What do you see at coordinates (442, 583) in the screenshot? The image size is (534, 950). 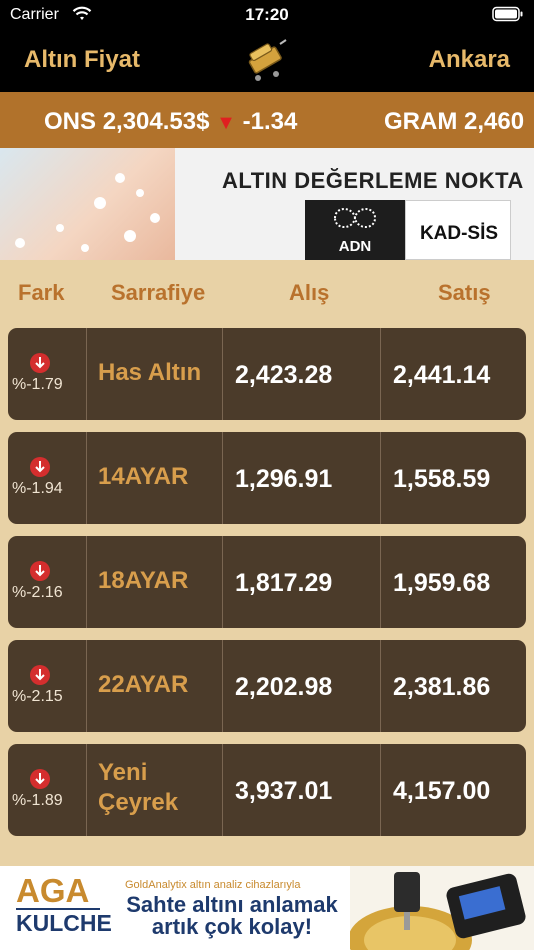 I see `sell-price: 1,959.68` at bounding box center [442, 583].